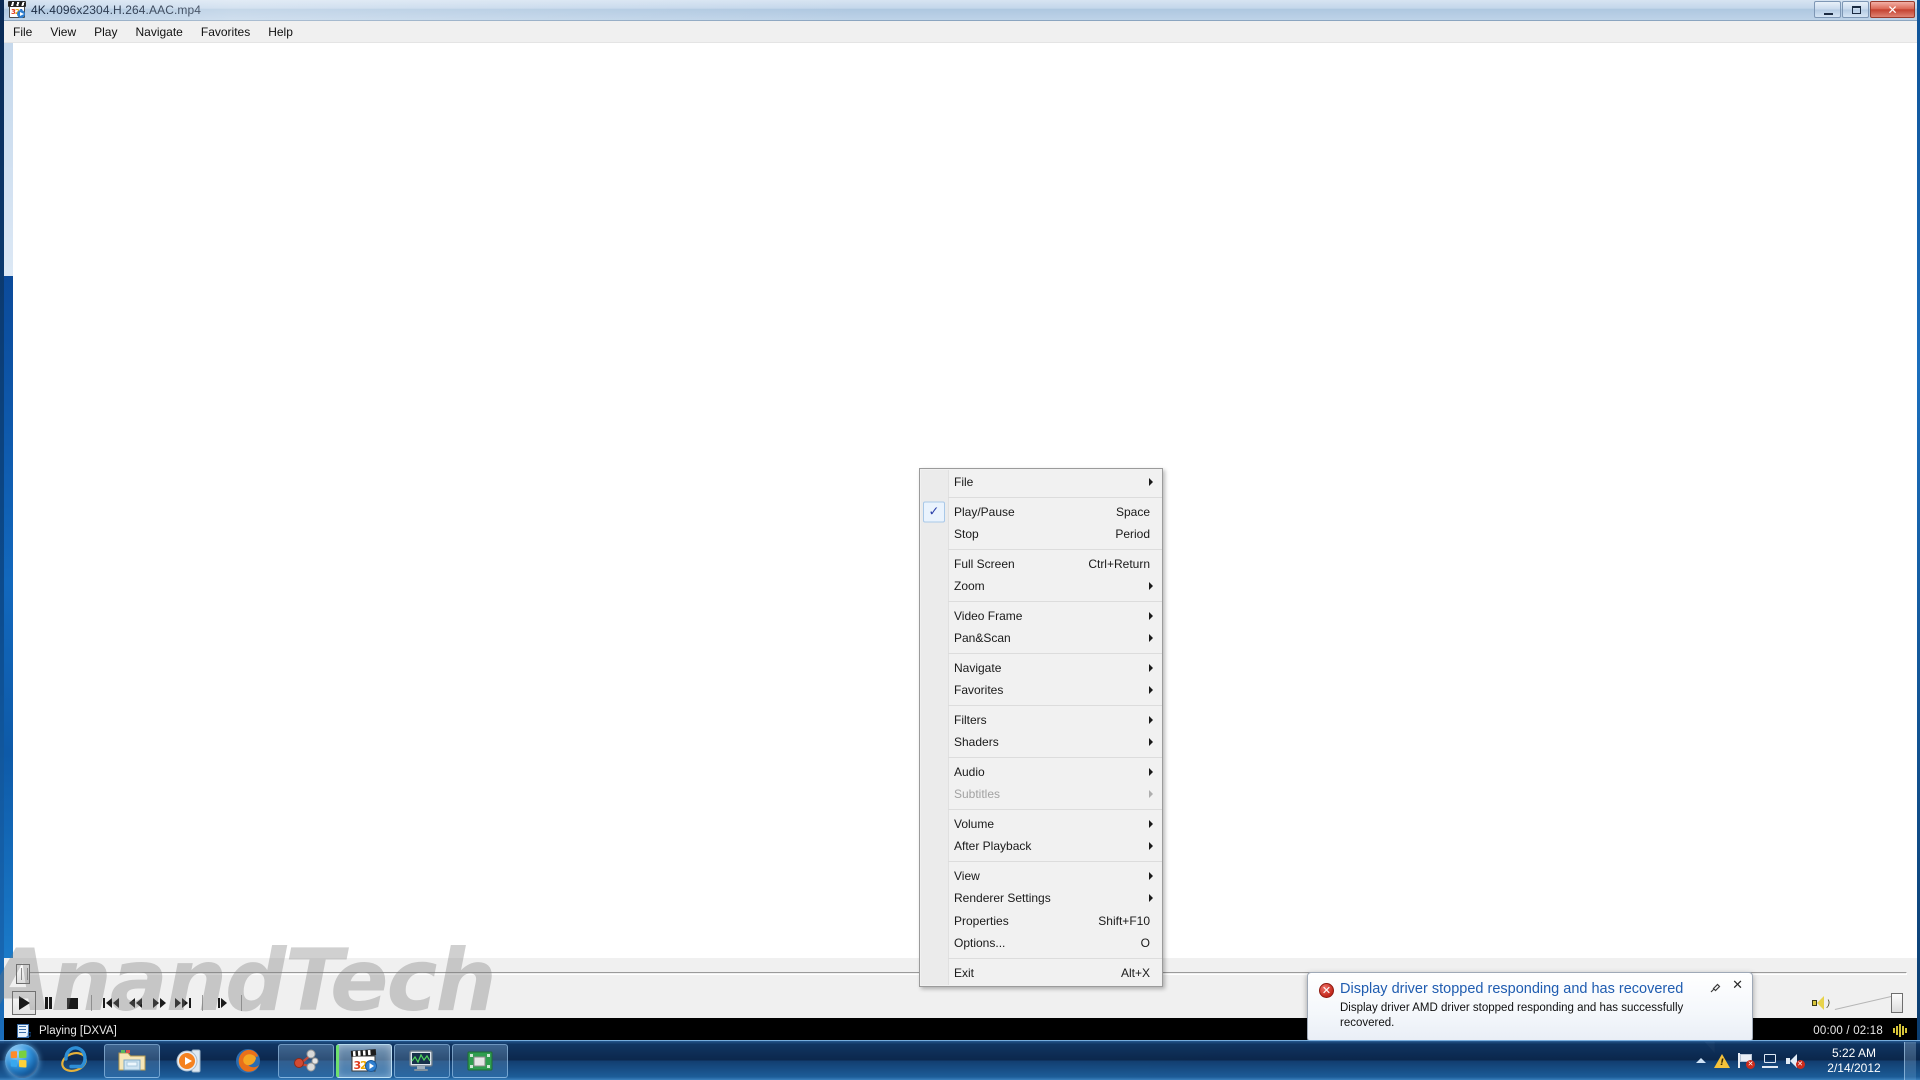  Describe the element at coordinates (1135, 972) in the screenshot. I see `menu-item-shortcut: Alt+X` at that location.